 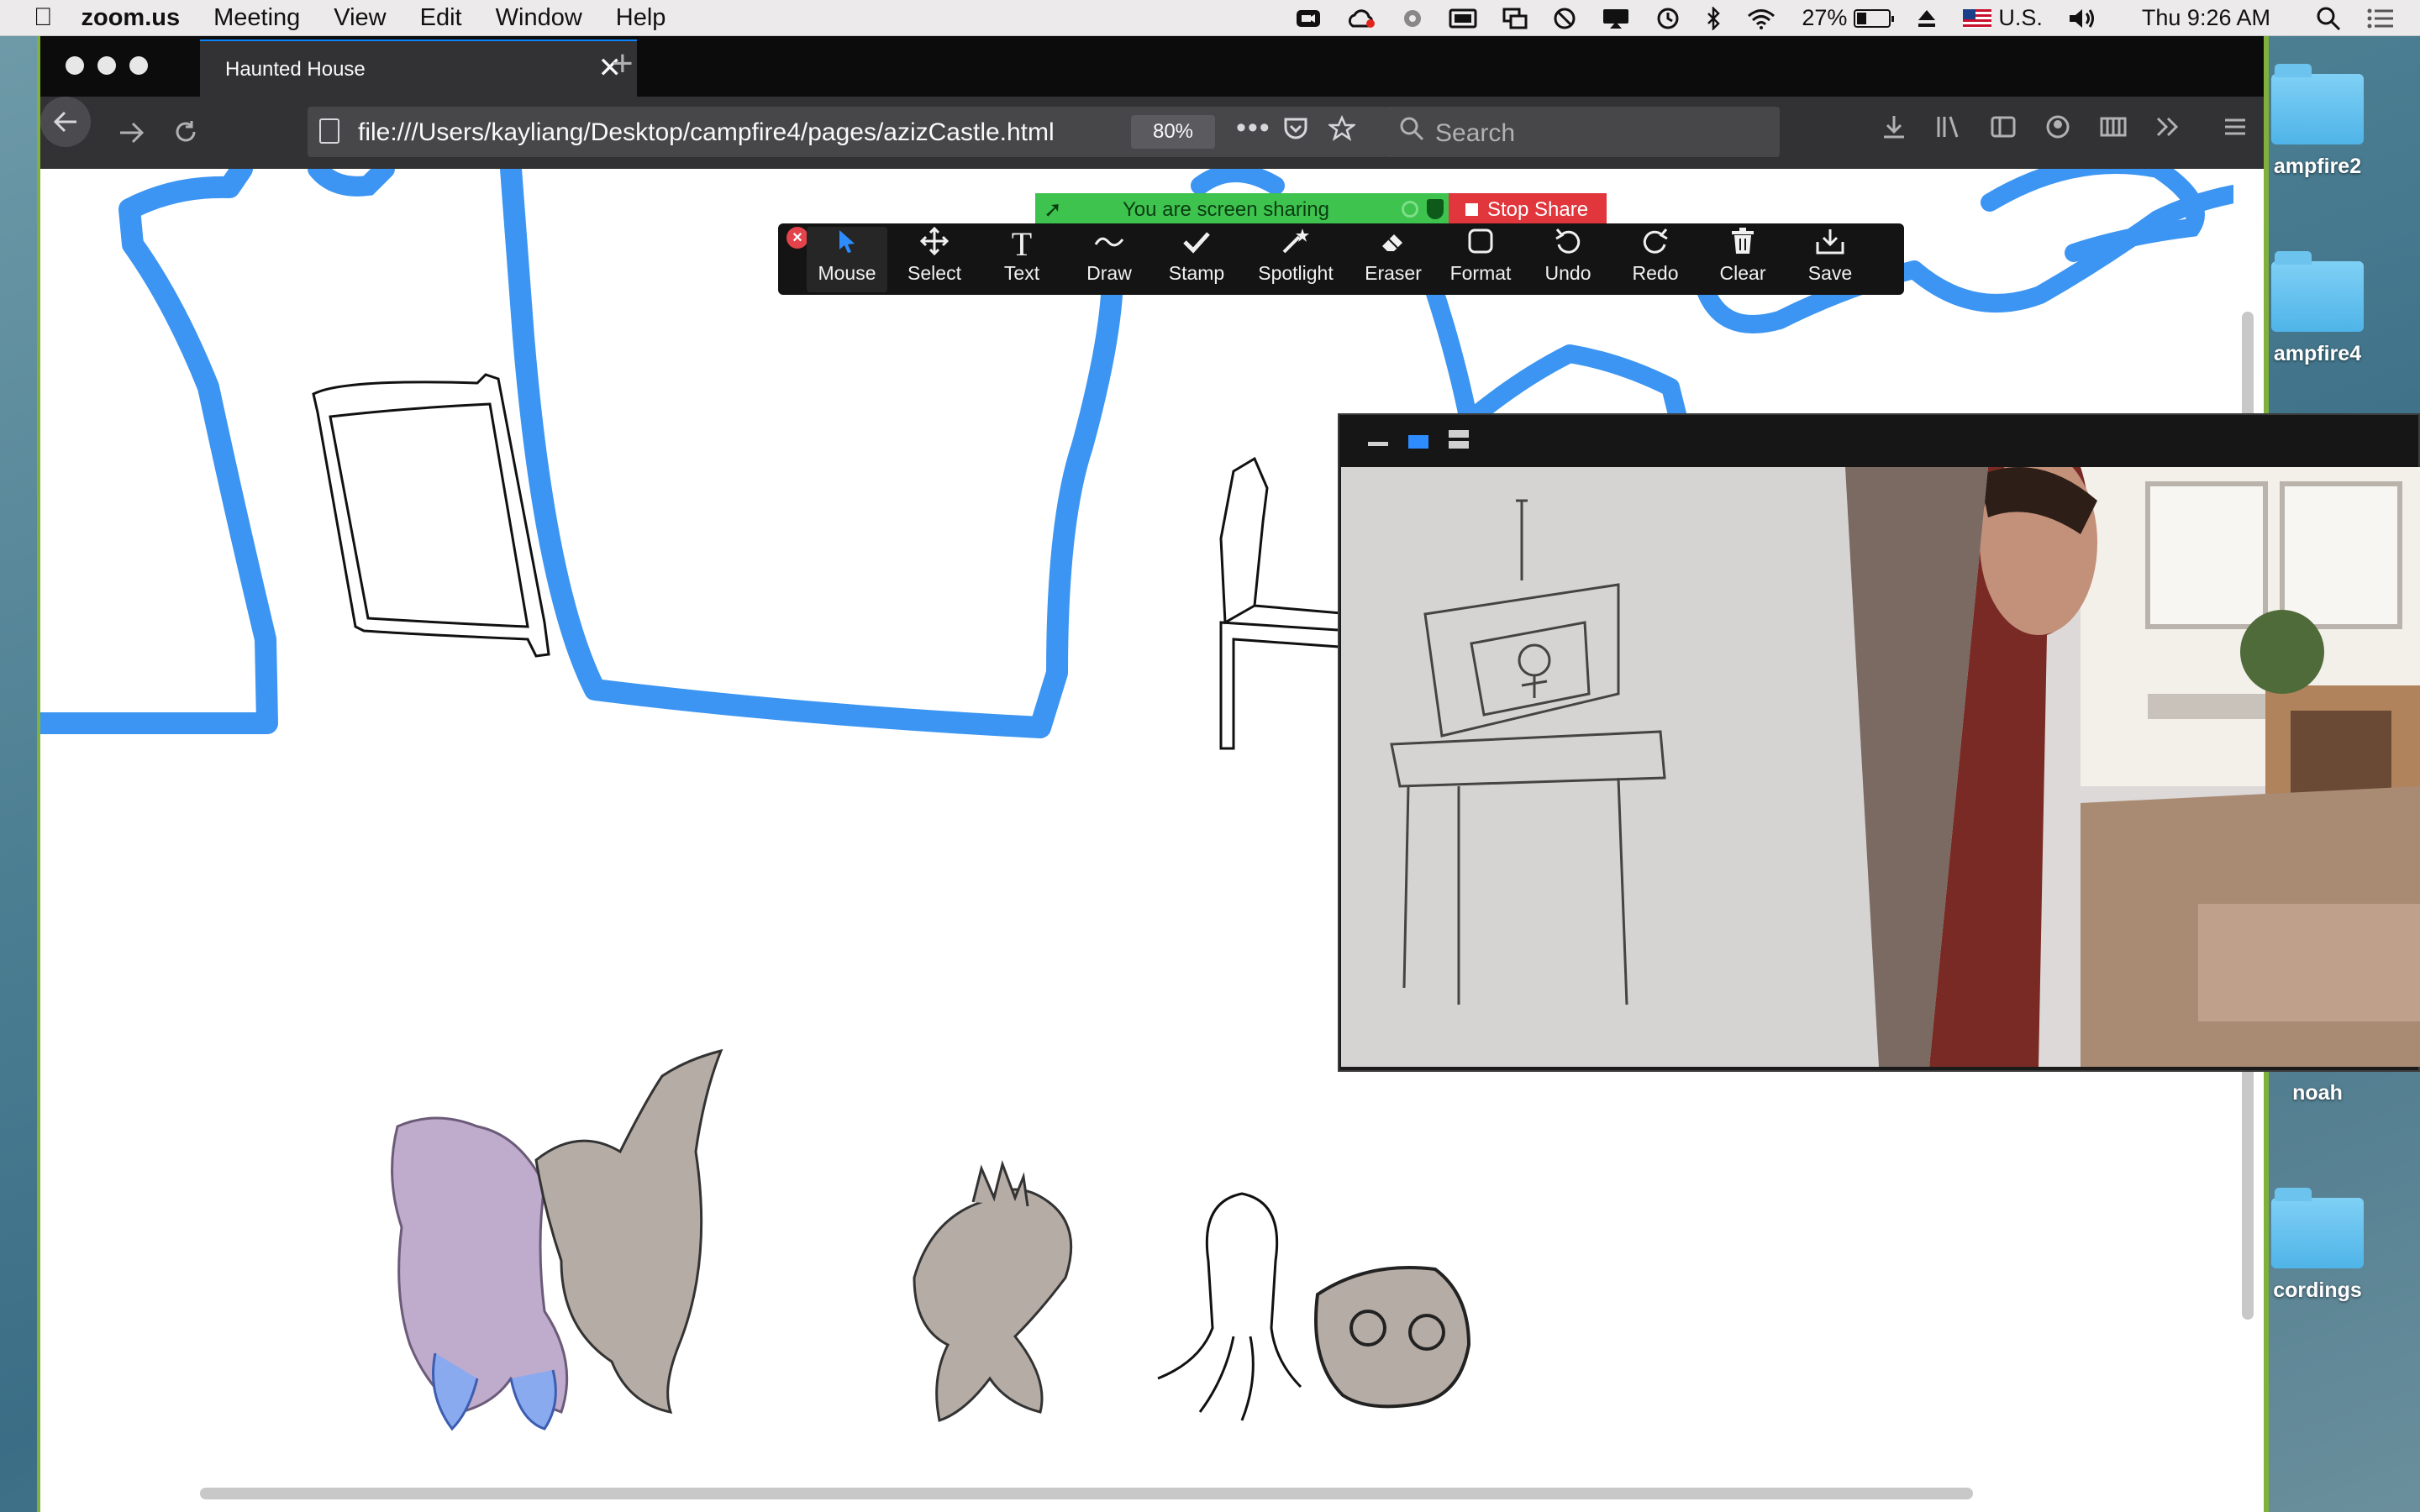 What do you see at coordinates (2167, 130) in the screenshot?
I see `overflow-chevron-icon` at bounding box center [2167, 130].